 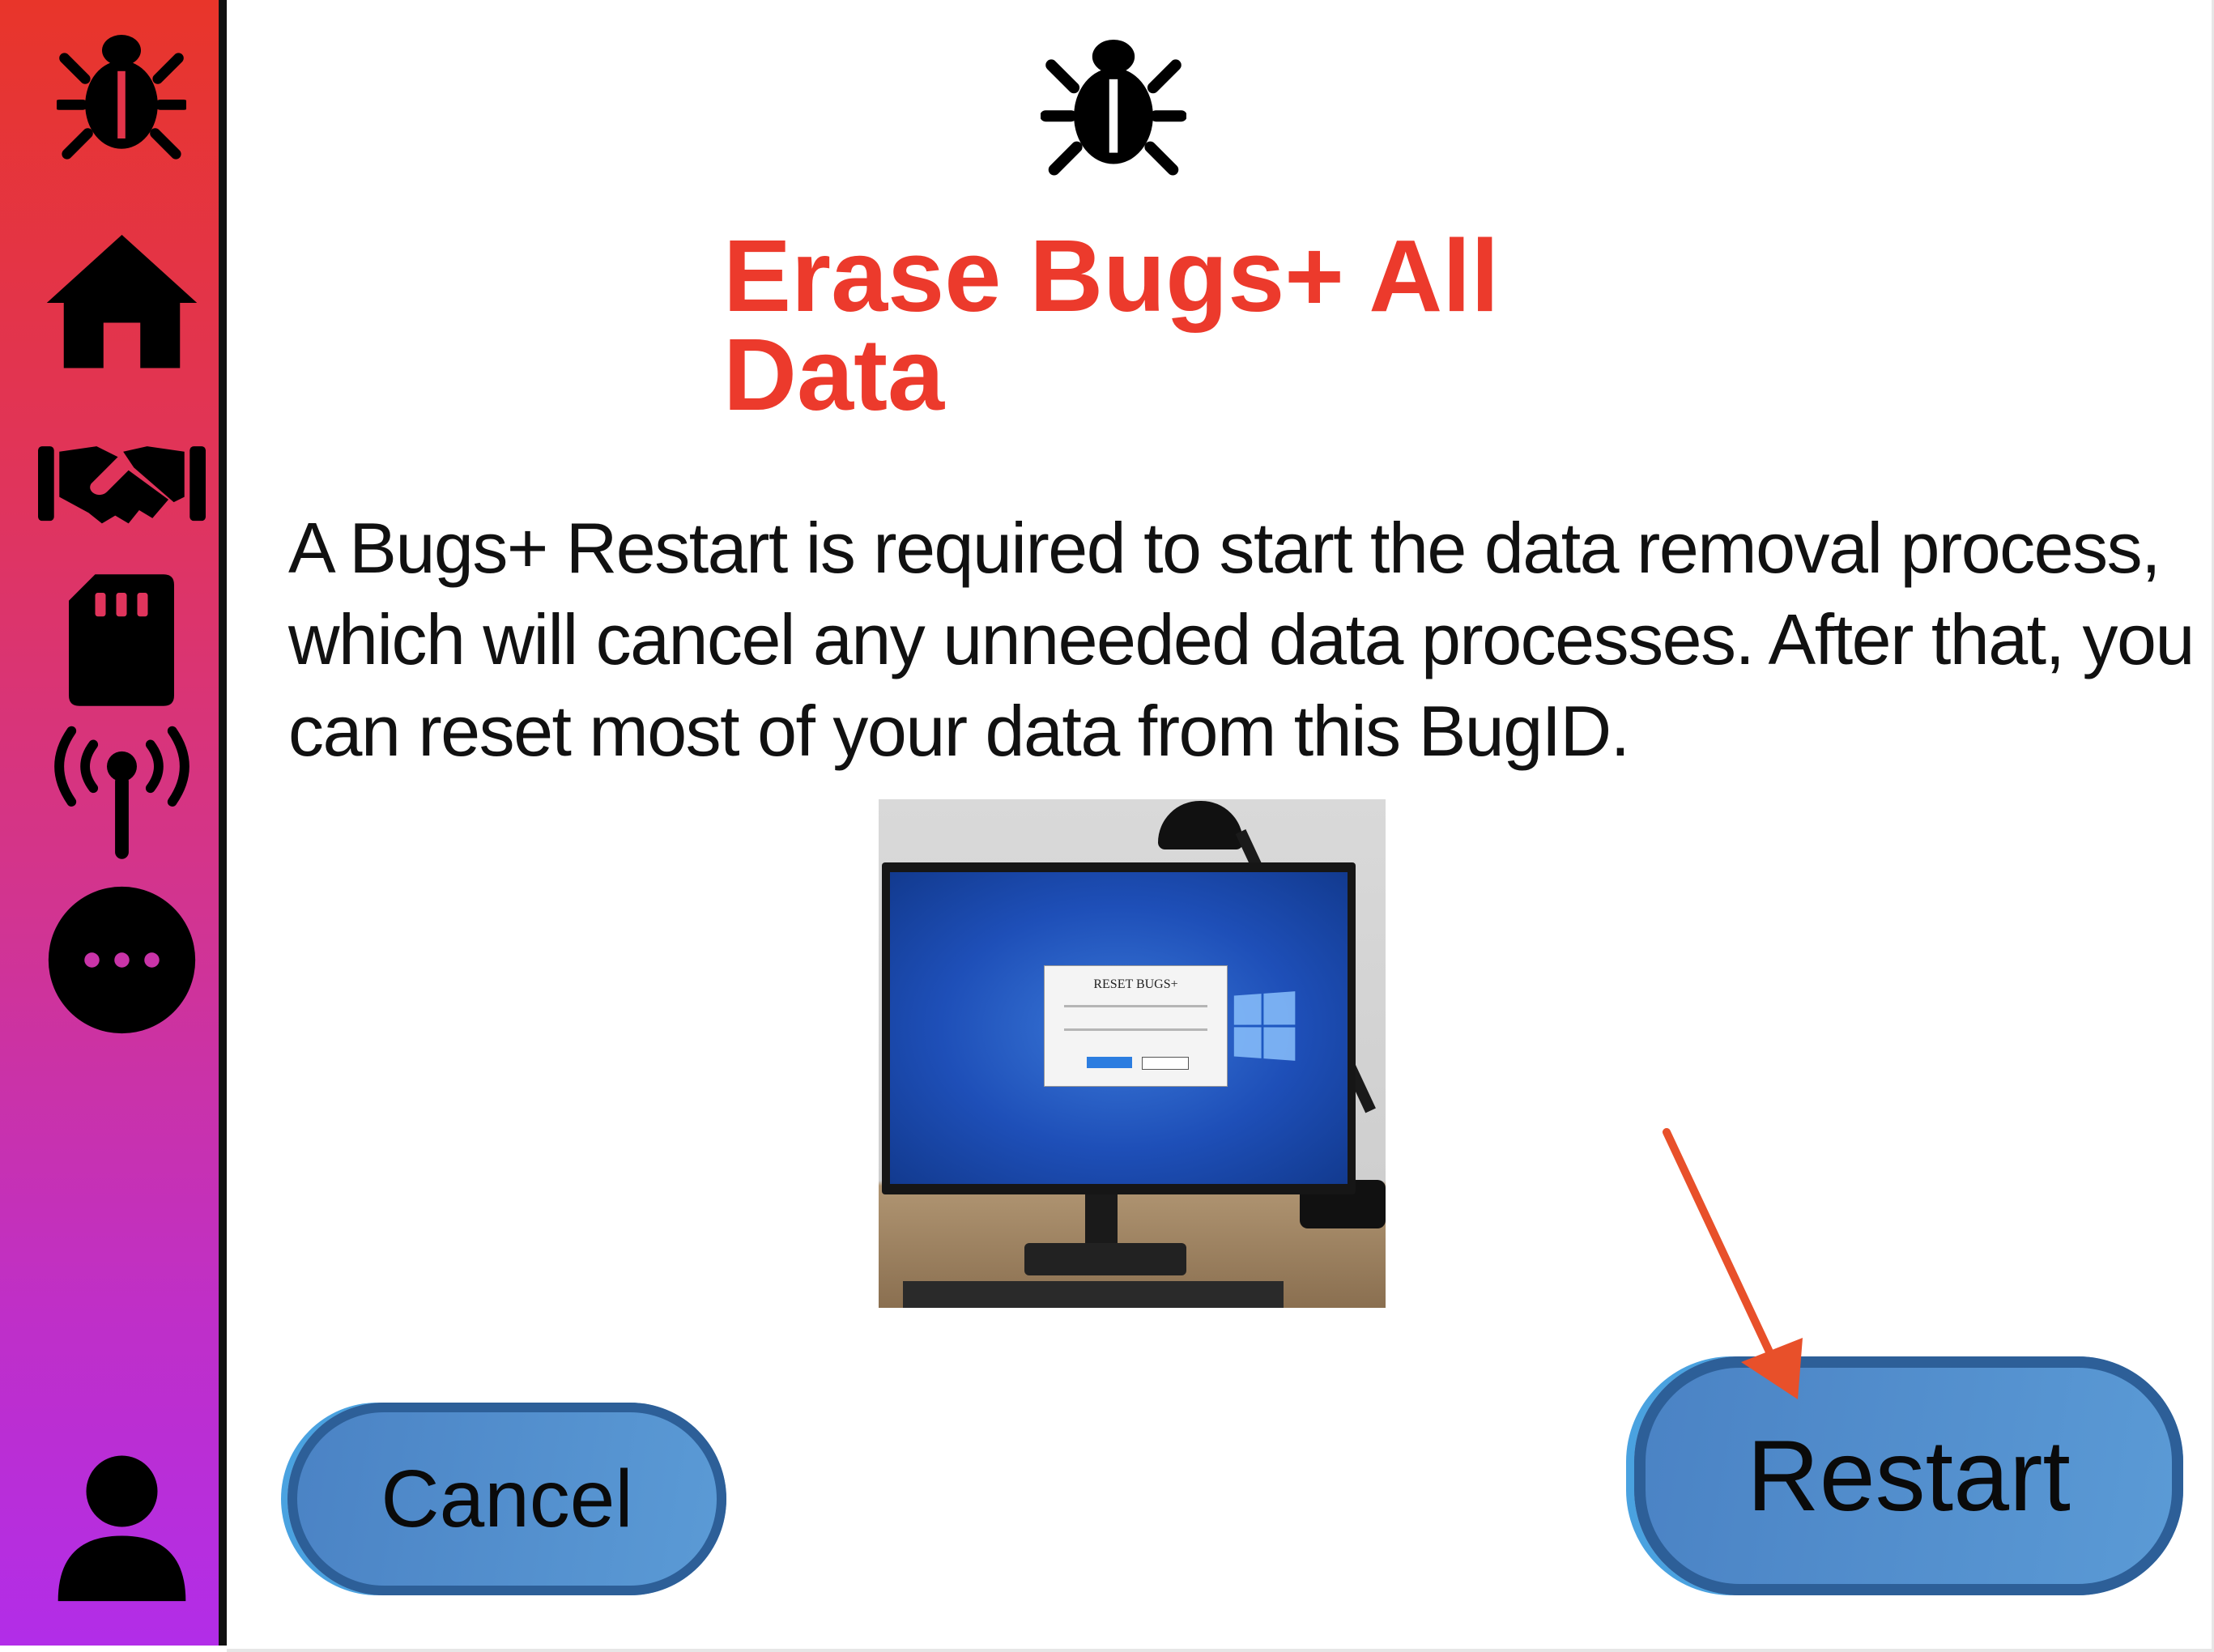 I want to click on monitor-graphic: RESET BUGS+, so click(x=1119, y=1028).